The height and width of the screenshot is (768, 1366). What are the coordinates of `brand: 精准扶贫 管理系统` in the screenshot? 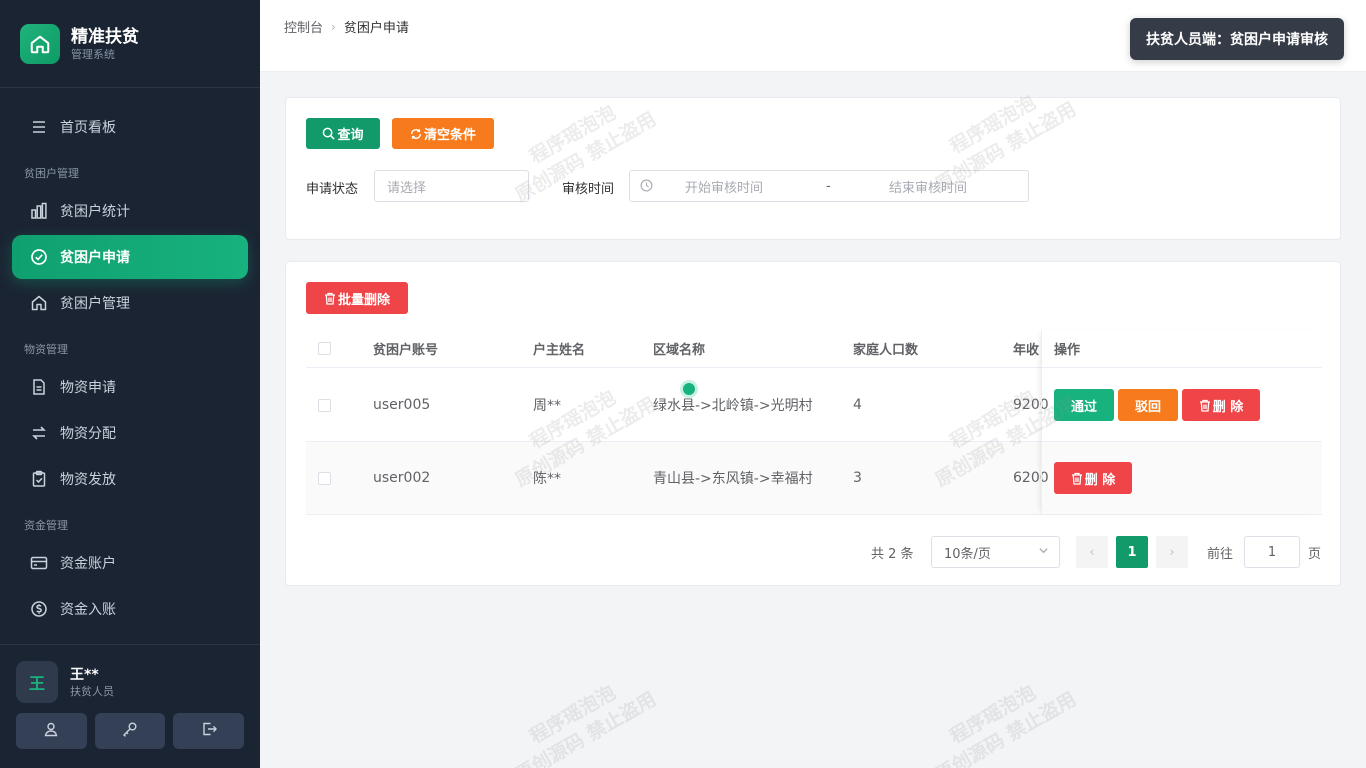 It's located at (130, 44).